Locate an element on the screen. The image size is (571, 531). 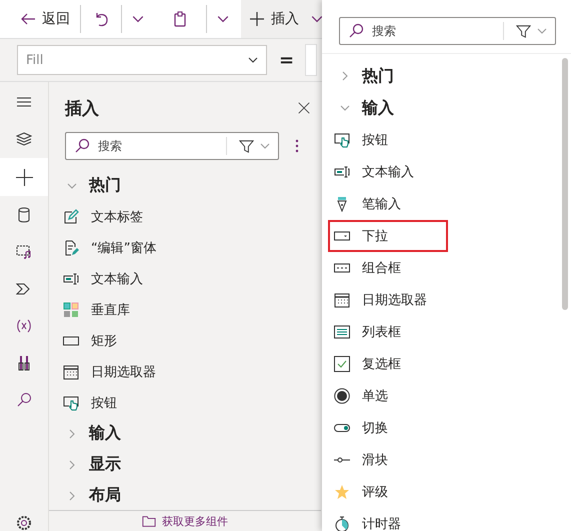
control-item: 列表框 is located at coordinates (438, 332).